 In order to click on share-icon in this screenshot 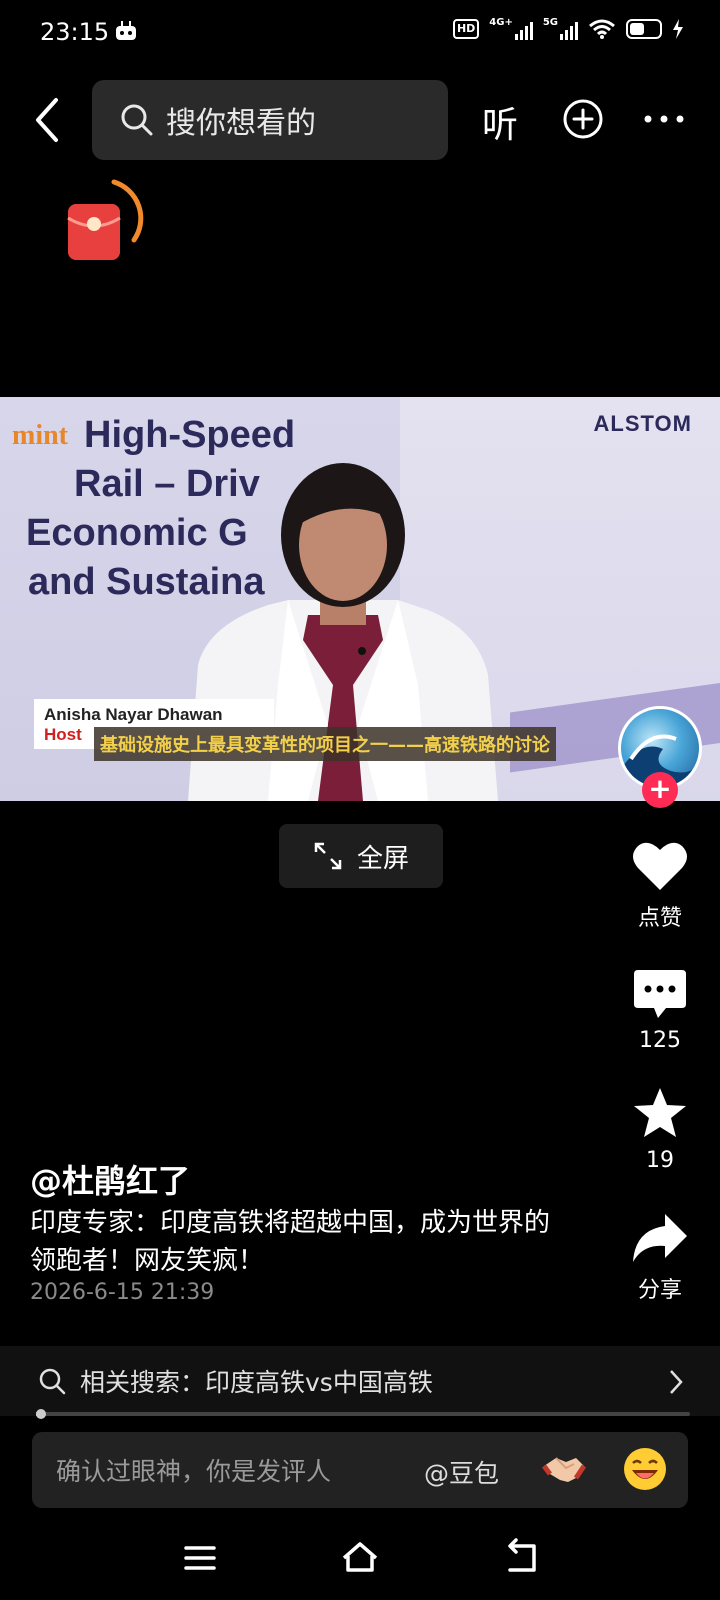, I will do `click(660, 1238)`.